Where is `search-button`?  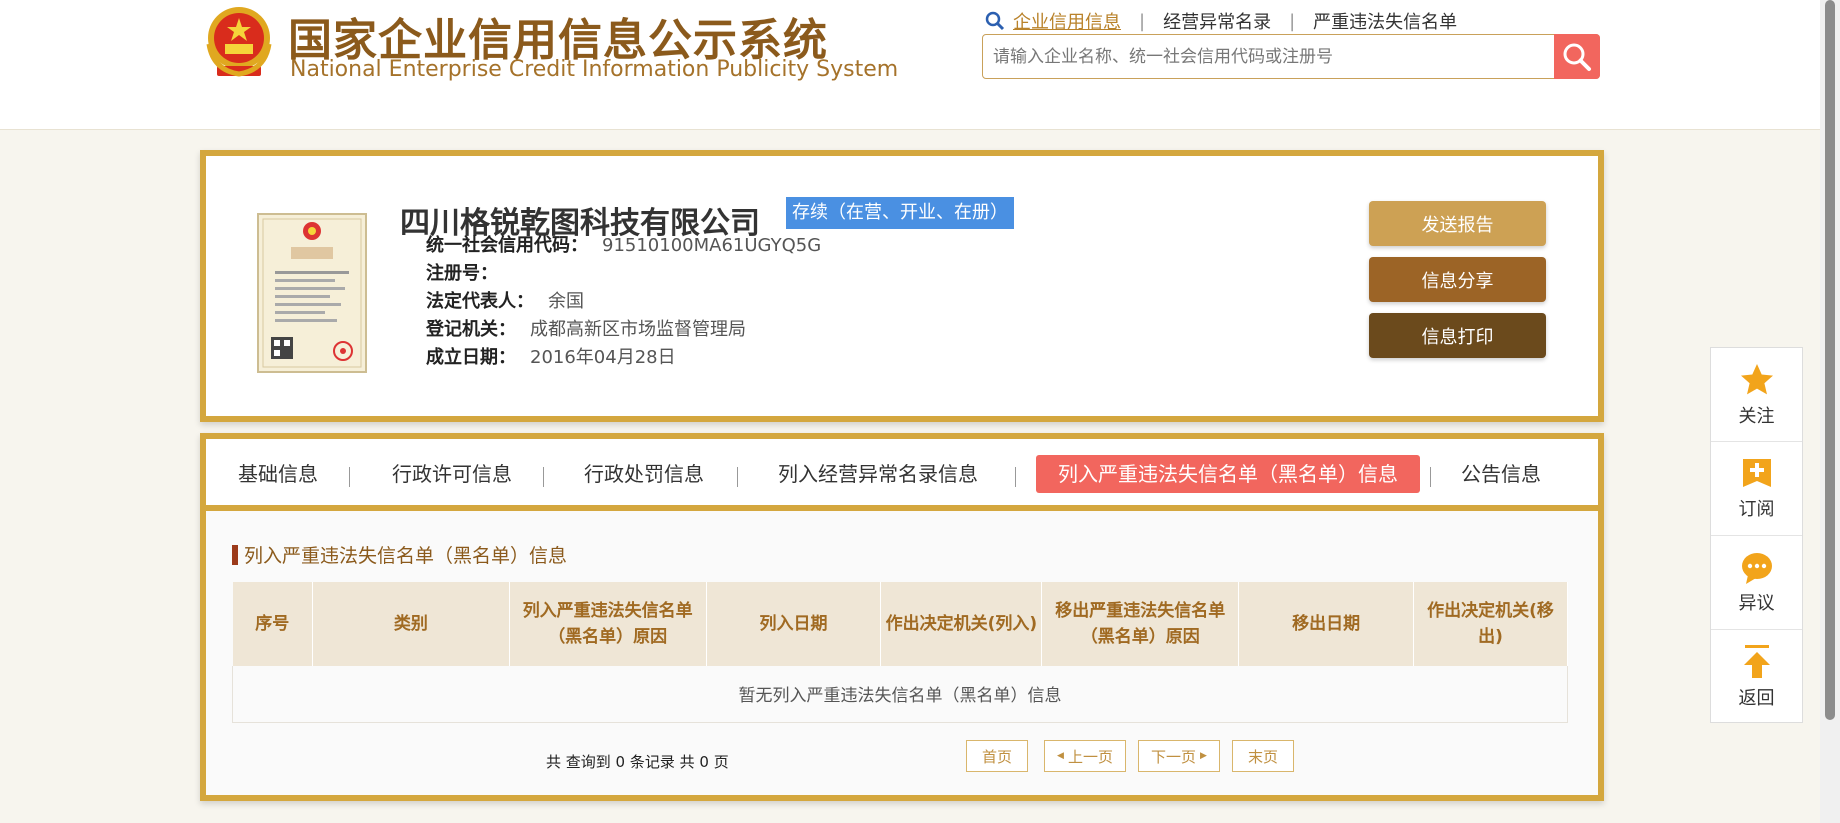
search-button is located at coordinates (1577, 56).